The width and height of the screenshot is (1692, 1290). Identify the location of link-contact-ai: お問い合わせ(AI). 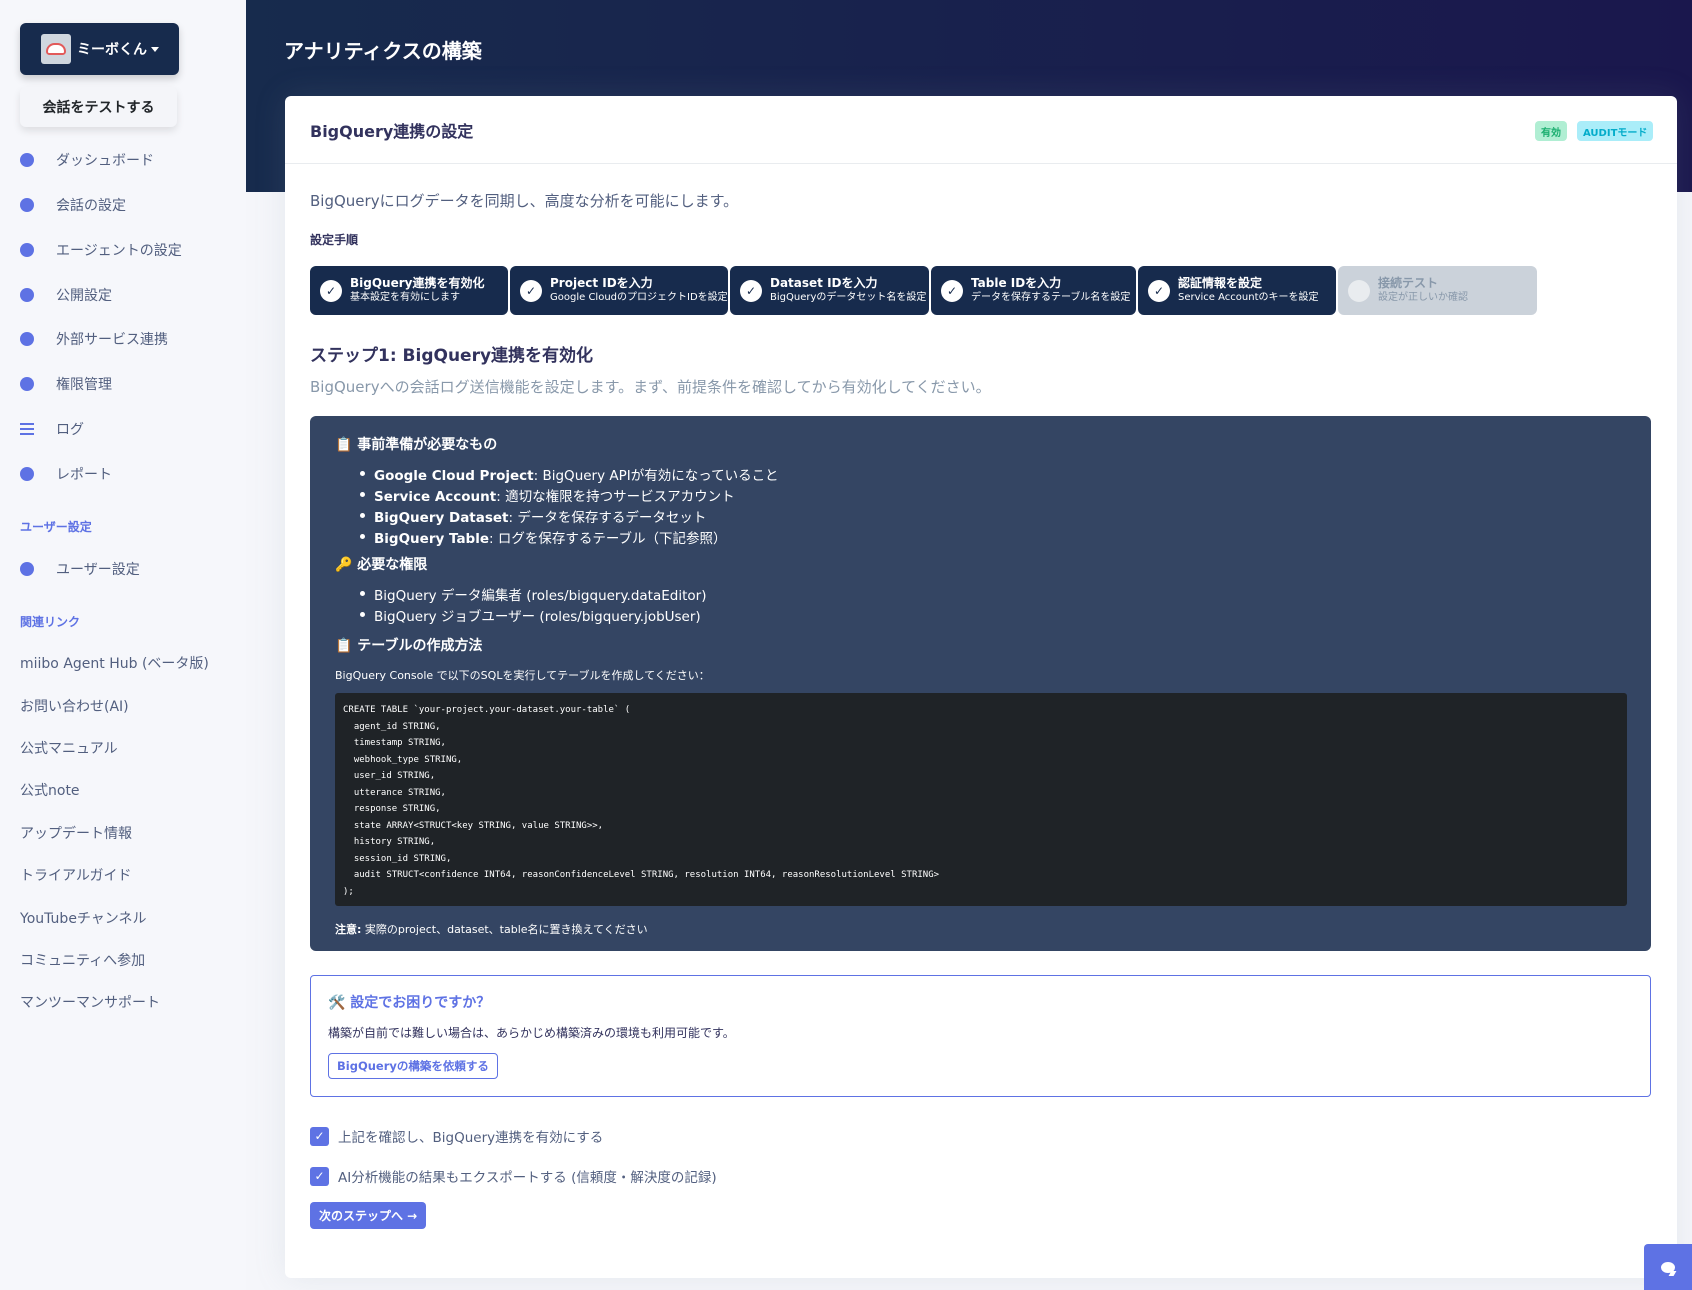
(74, 706).